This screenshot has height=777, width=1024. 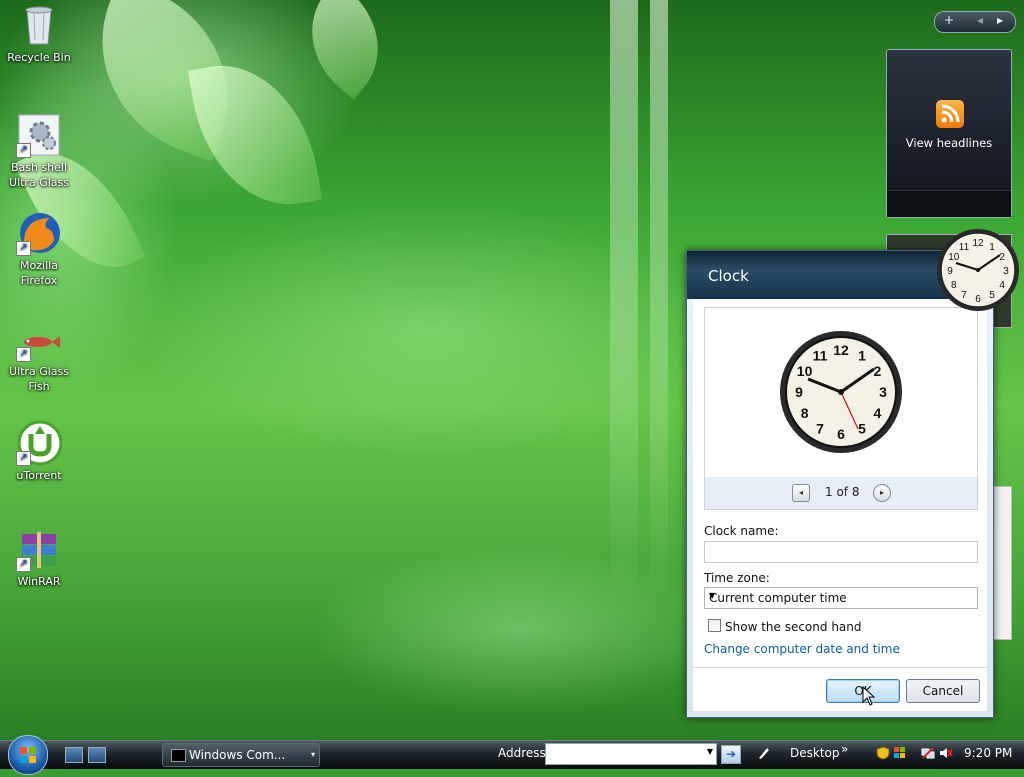 I want to click on rss-feed-gadget: View headlines, so click(x=949, y=133).